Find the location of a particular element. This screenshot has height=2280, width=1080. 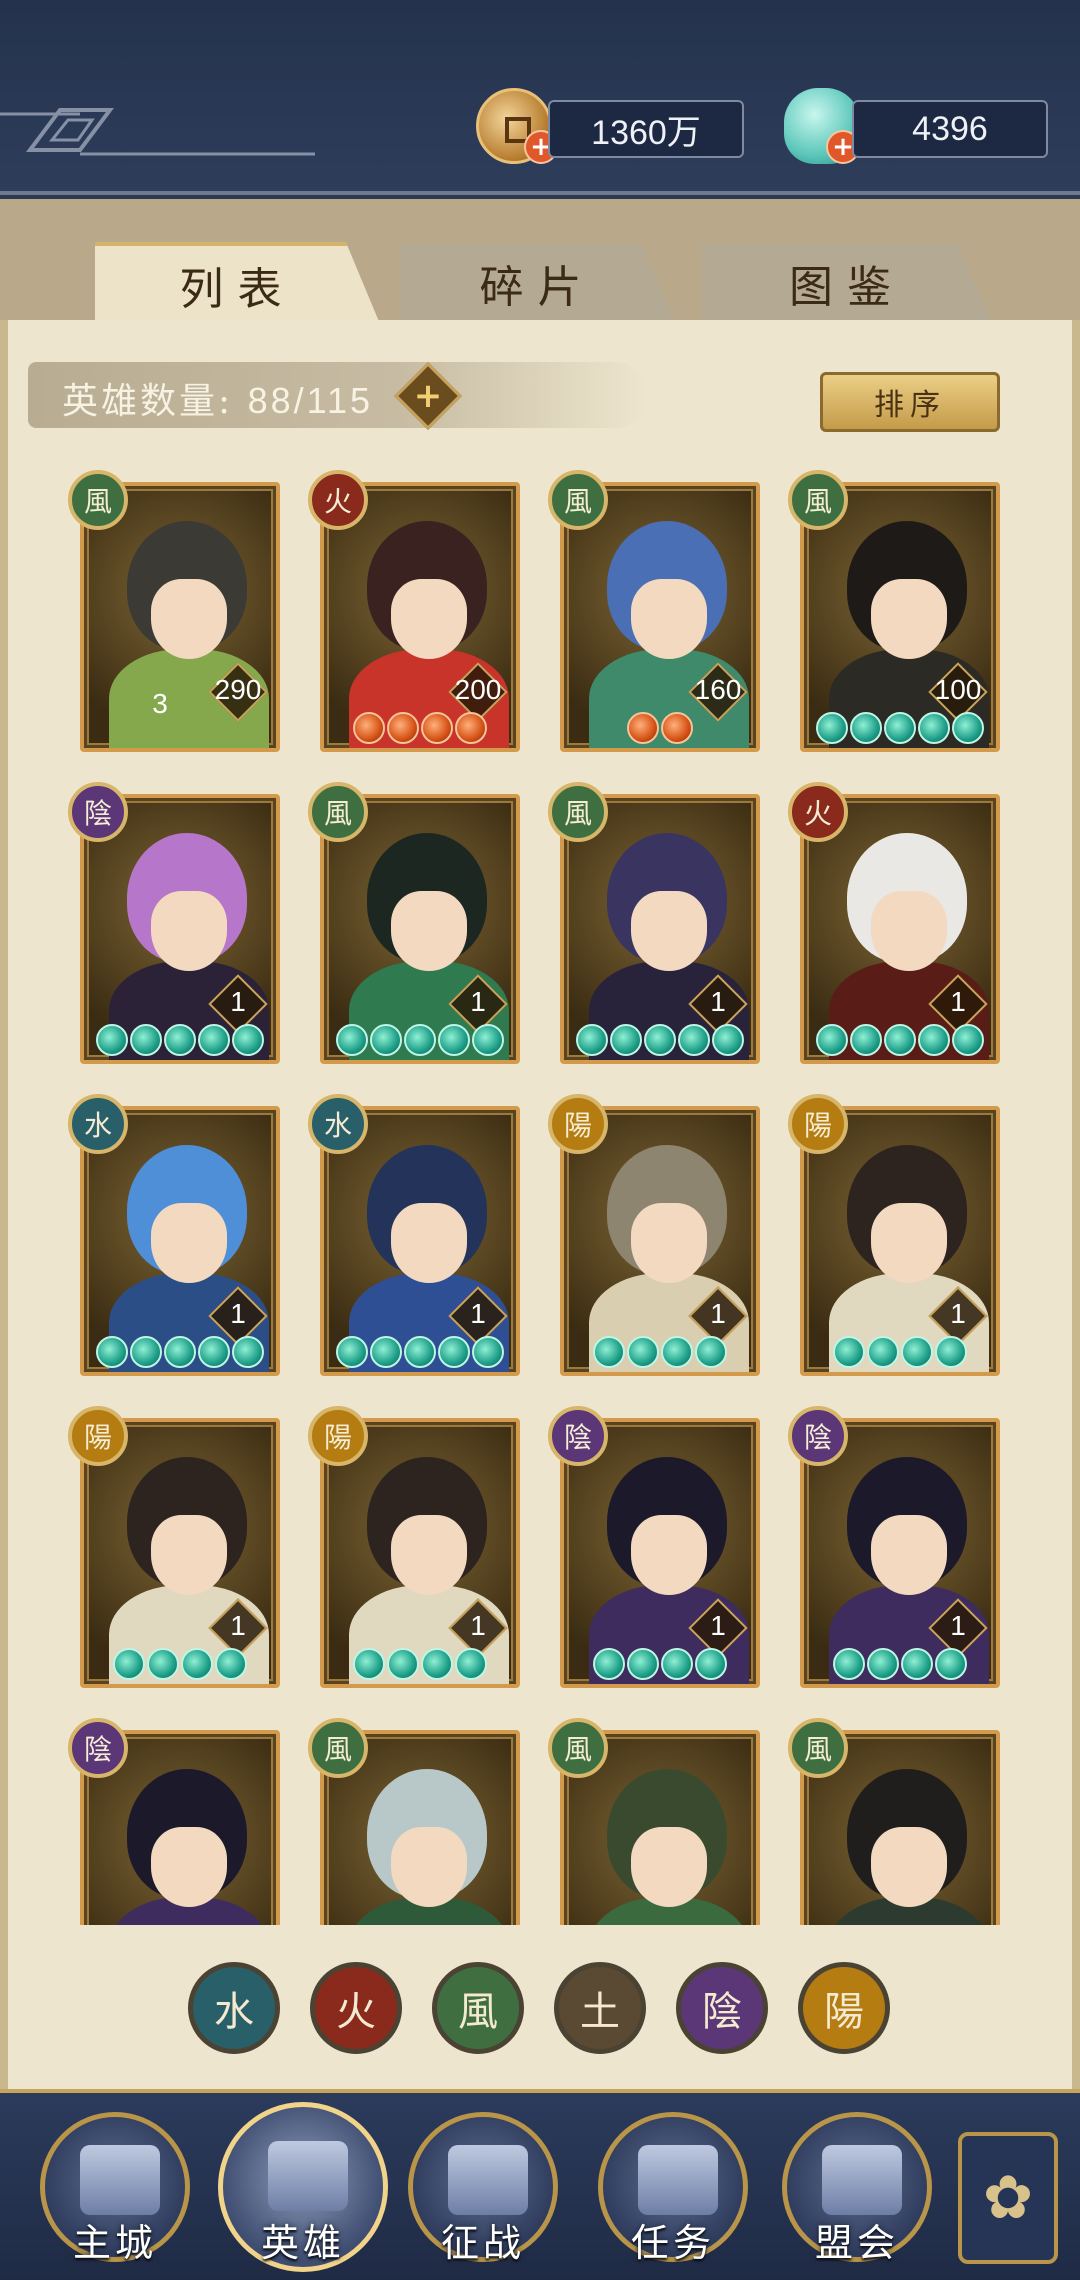

hero-level-badge: 200 is located at coordinates (478, 692).